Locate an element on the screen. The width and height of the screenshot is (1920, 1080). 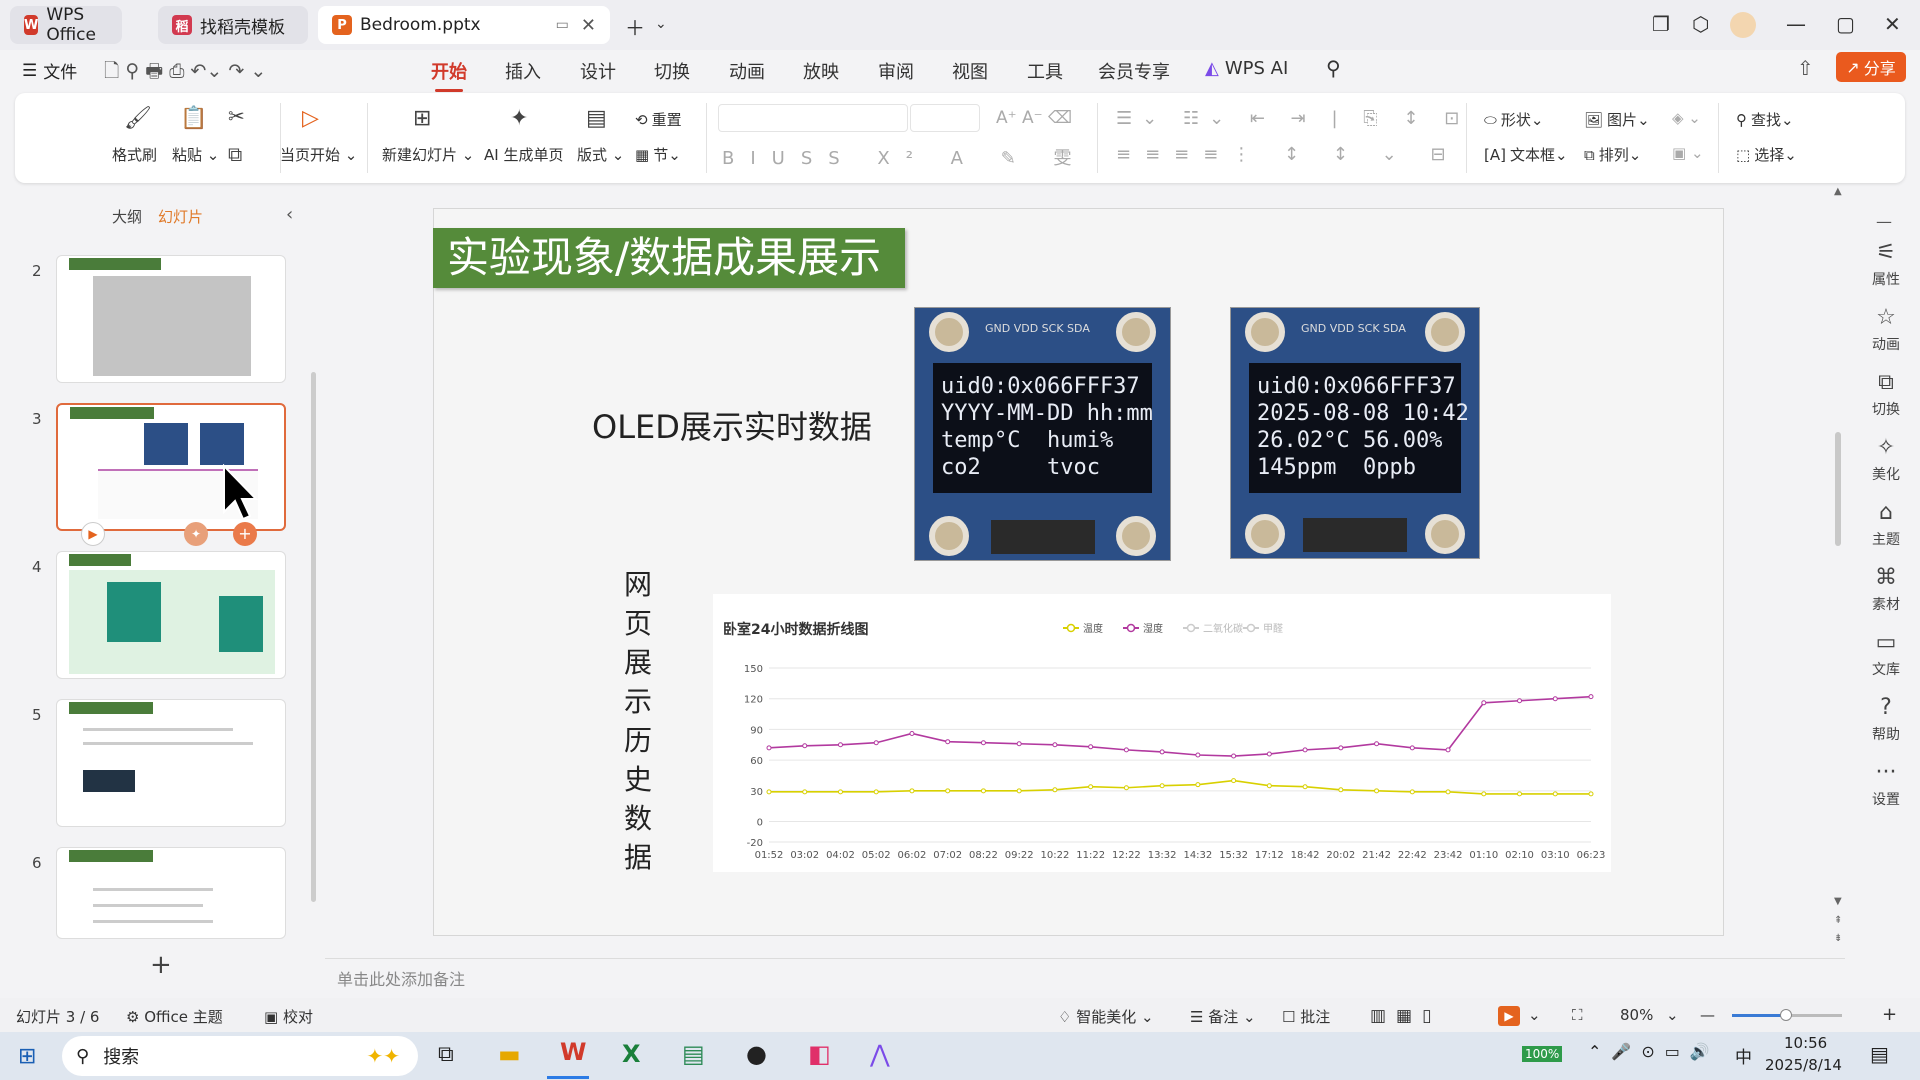
minimize-icon: — is located at coordinates (1796, 24).